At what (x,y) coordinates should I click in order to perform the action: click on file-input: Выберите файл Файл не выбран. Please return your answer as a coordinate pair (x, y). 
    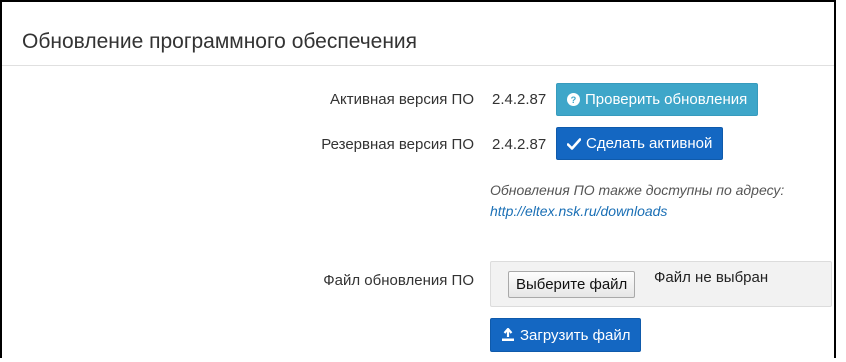
    Looking at the image, I should click on (661, 284).